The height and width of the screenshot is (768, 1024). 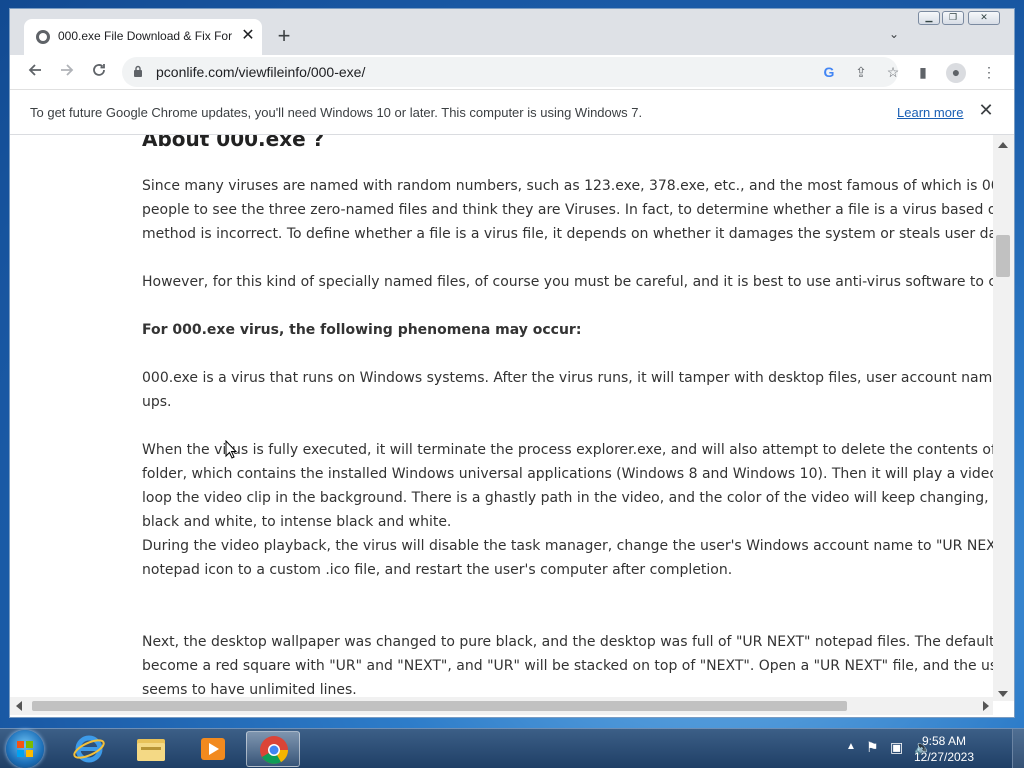 What do you see at coordinates (1018, 748) in the screenshot?
I see `show-desktop-button` at bounding box center [1018, 748].